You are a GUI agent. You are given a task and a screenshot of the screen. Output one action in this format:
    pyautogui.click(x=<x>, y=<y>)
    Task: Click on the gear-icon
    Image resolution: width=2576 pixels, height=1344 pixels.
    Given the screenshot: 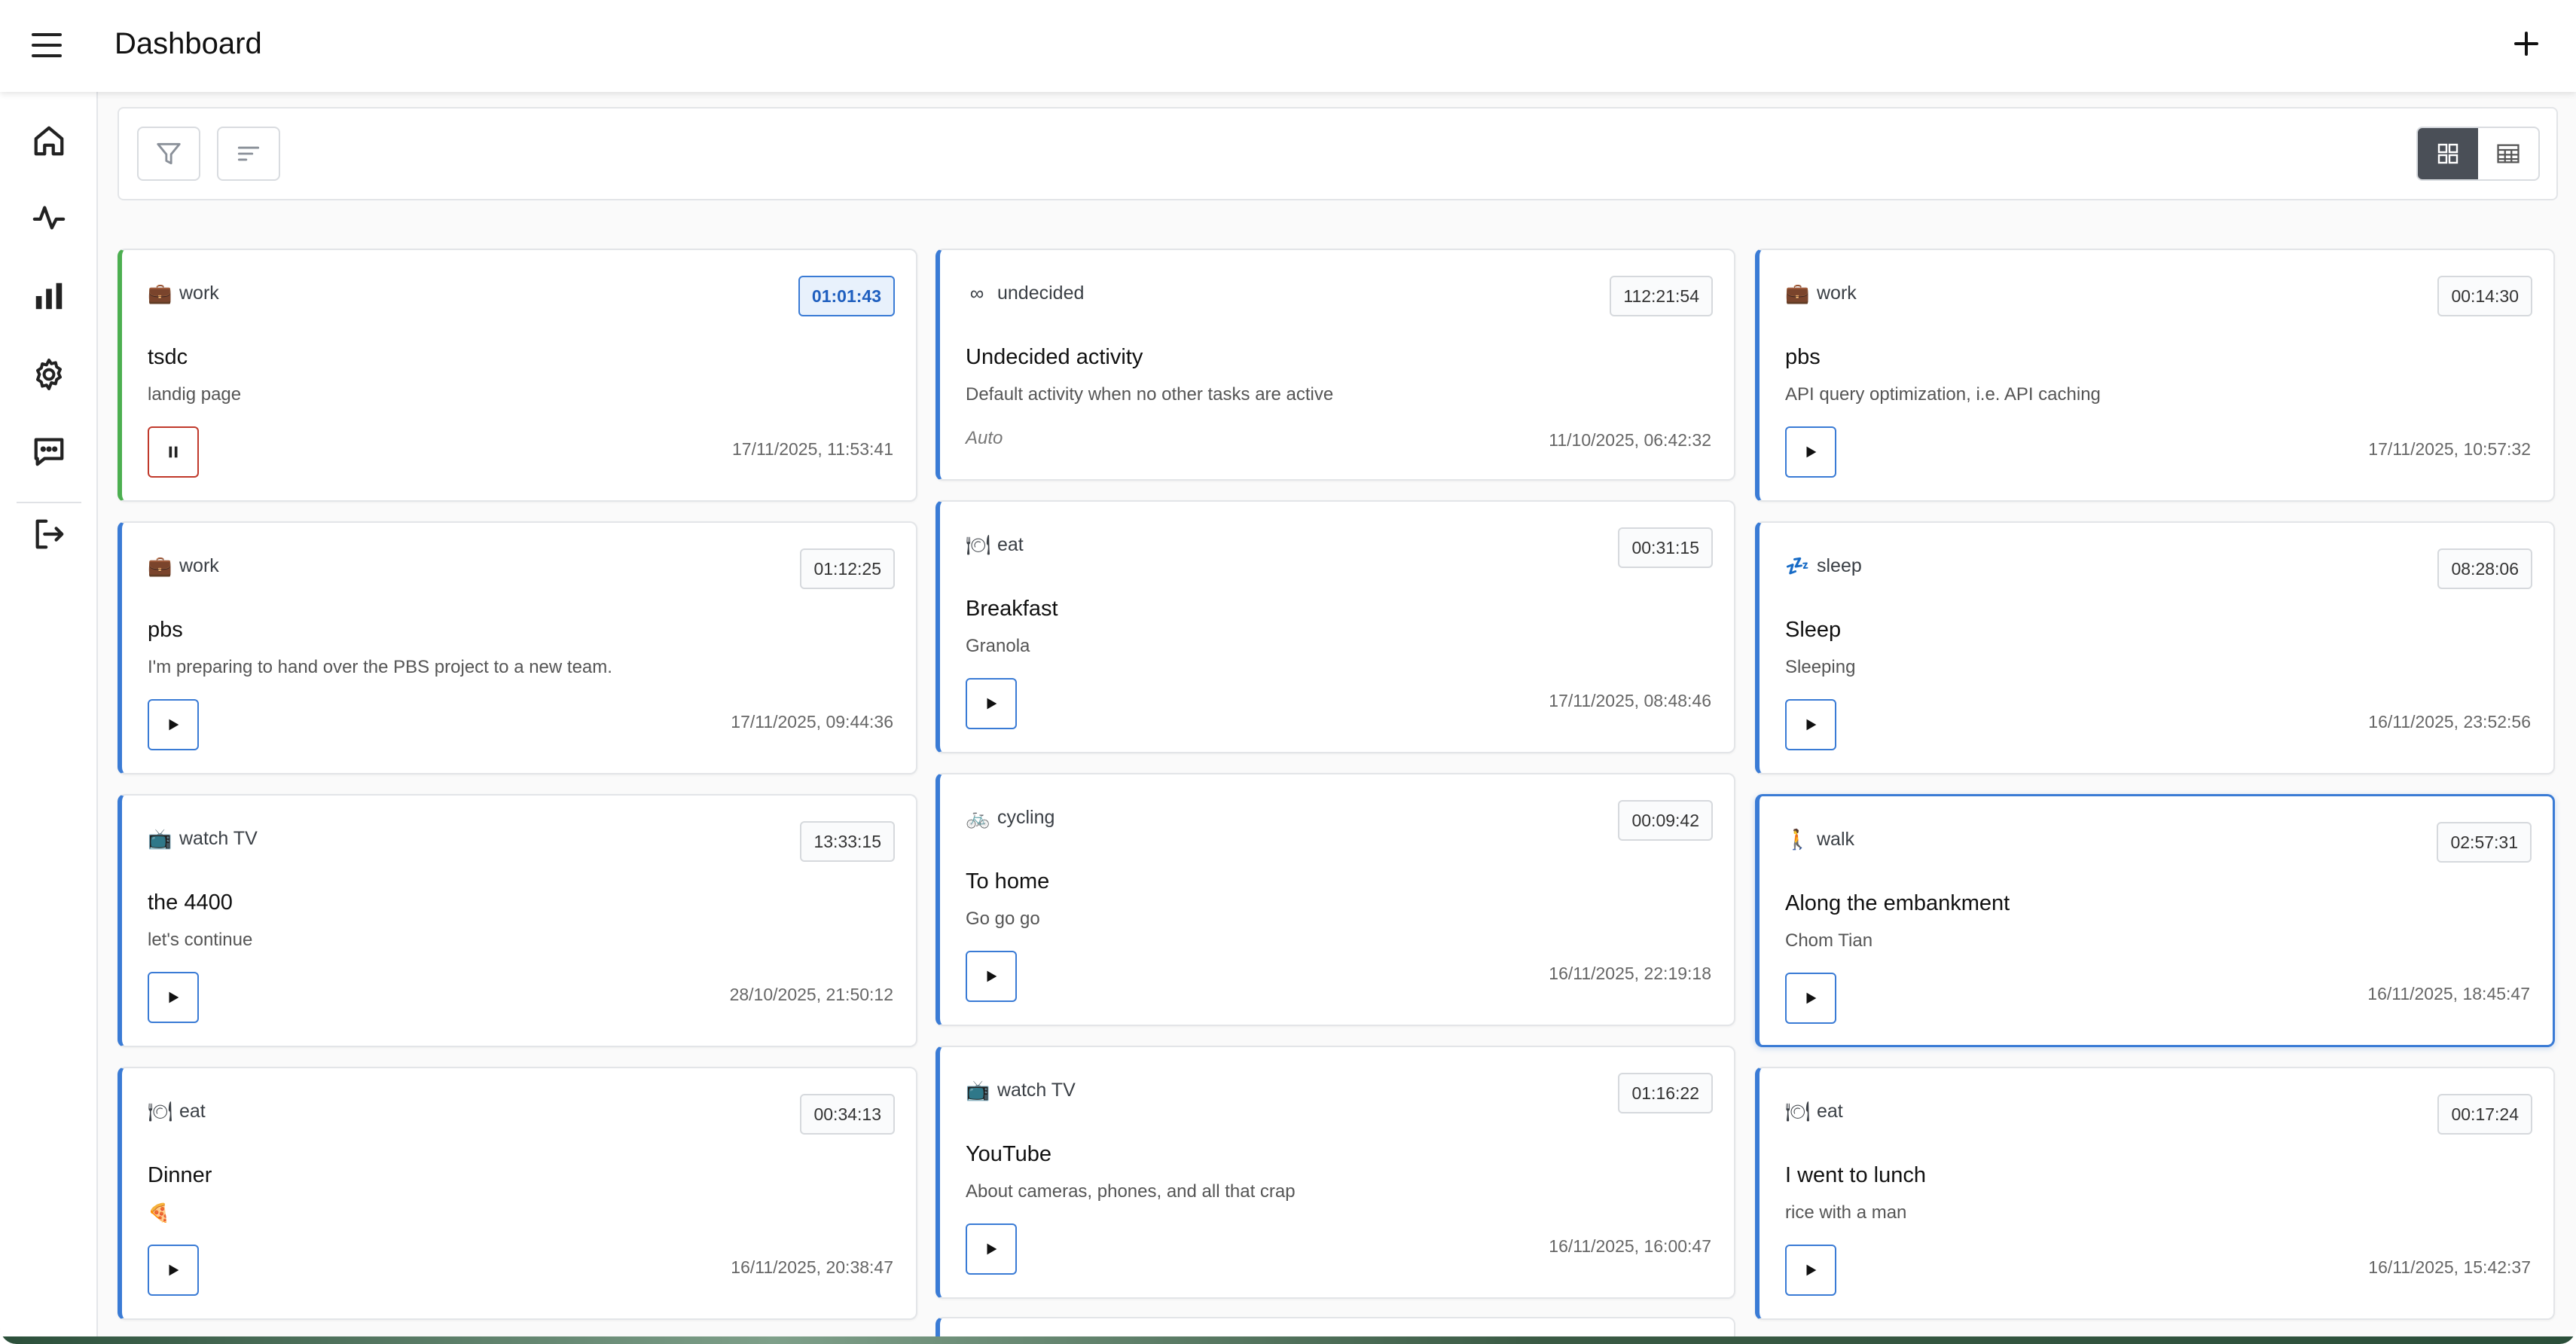 What is the action you would take?
    pyautogui.click(x=49, y=374)
    